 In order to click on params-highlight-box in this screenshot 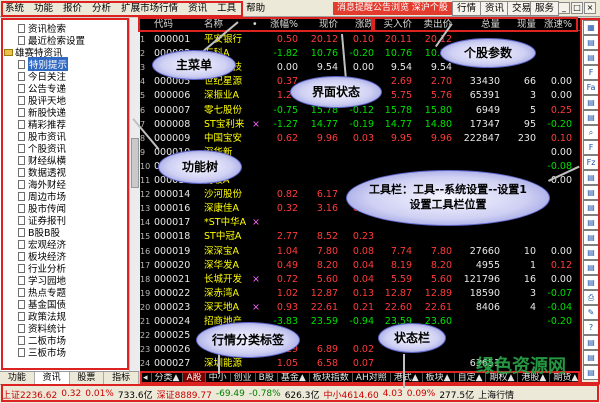, I will do `click(475, 24)`.